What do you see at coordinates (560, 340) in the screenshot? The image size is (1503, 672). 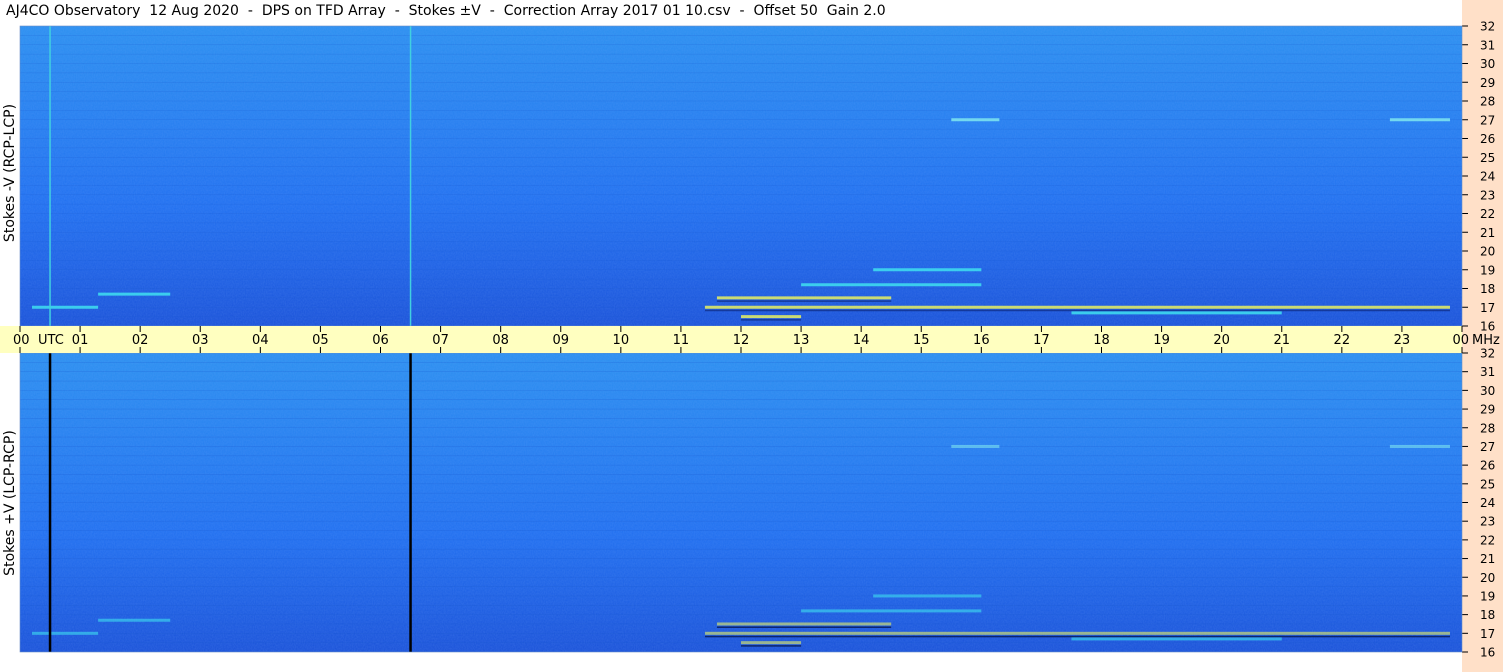 I see `time-tick-label: 09` at bounding box center [560, 340].